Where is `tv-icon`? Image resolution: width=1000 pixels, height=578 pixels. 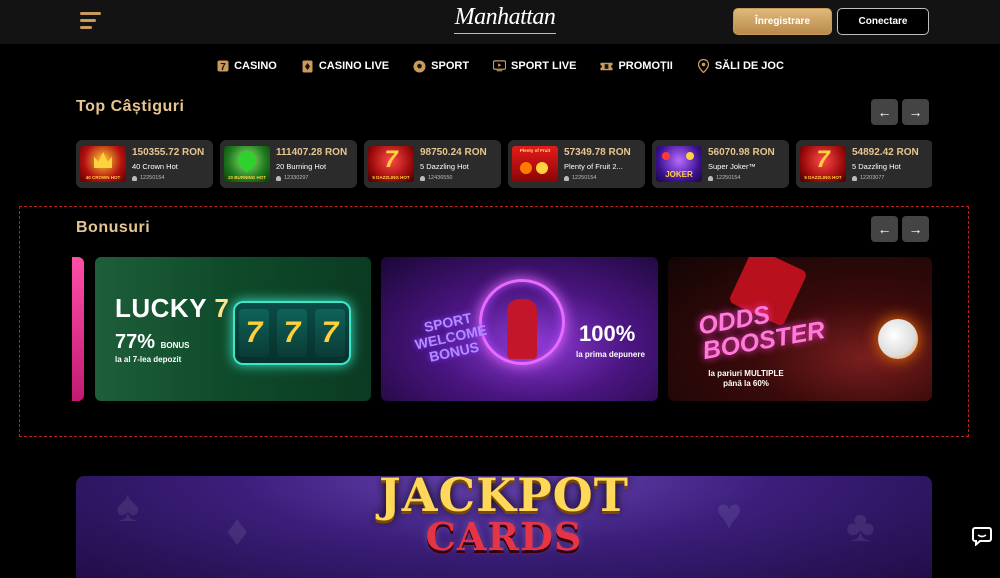
tv-icon is located at coordinates (500, 66).